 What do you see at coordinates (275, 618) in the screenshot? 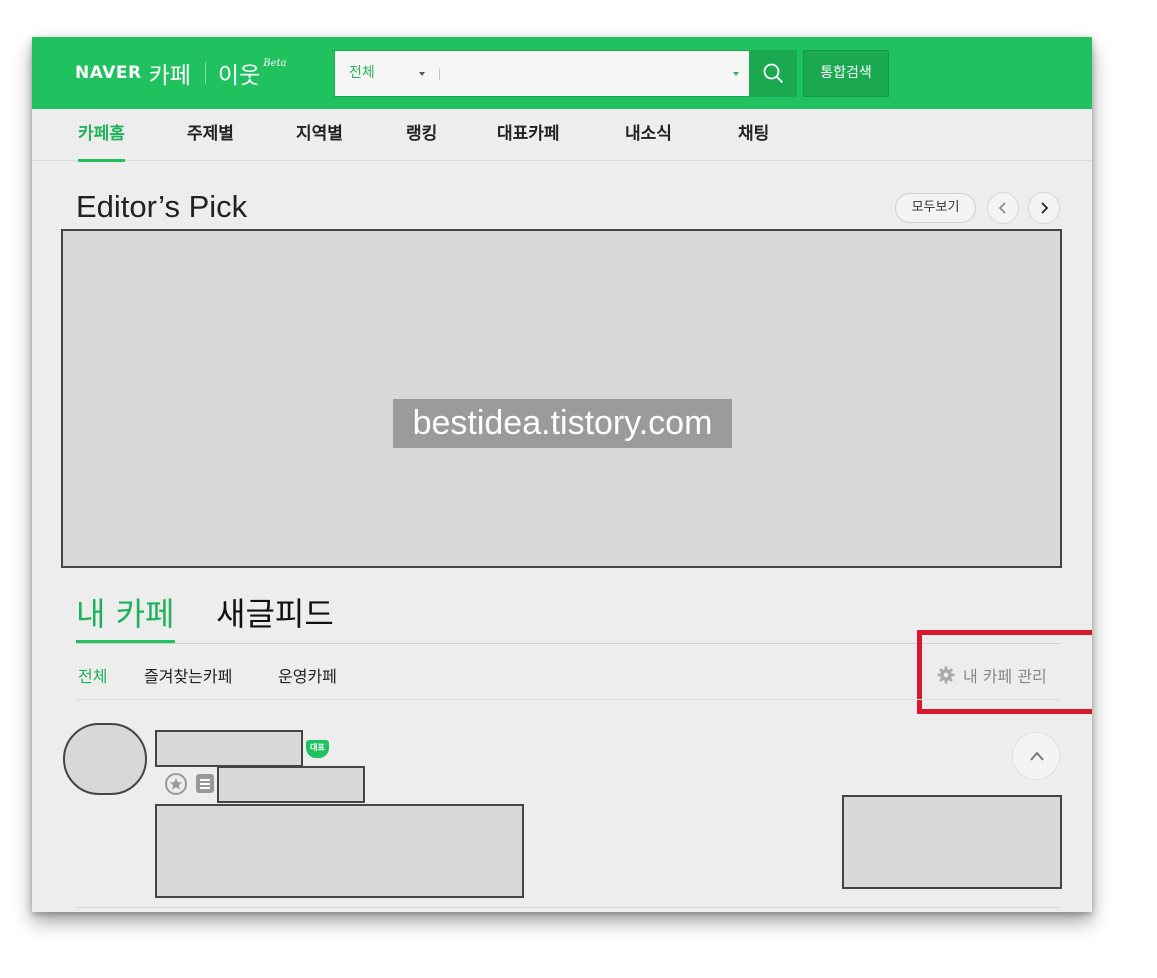
I see `tab-new-post-feed: 새글피드` at bounding box center [275, 618].